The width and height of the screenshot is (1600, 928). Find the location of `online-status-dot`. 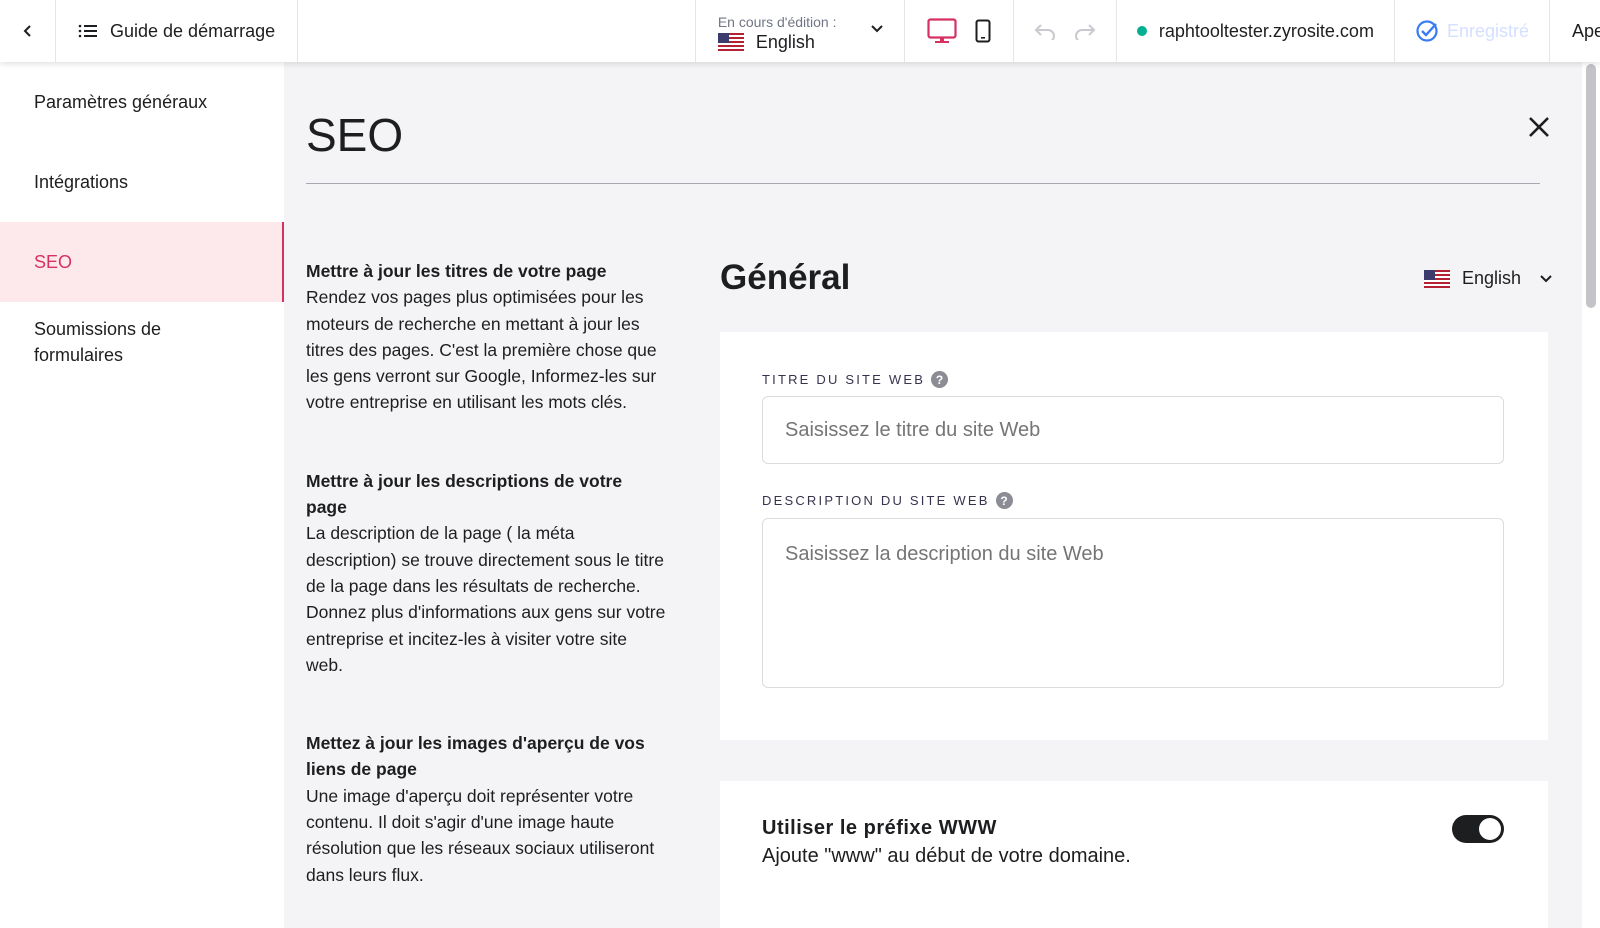

online-status-dot is located at coordinates (1141, 31).